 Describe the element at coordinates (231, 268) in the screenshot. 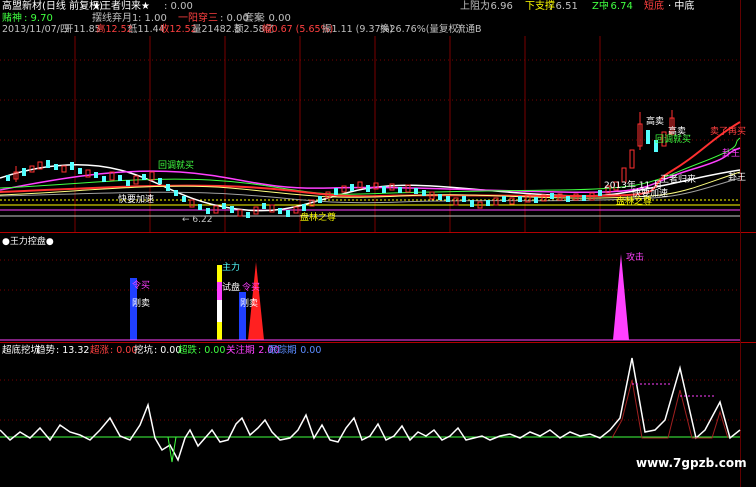

I see `bar-label-zhuli: 主力` at that location.